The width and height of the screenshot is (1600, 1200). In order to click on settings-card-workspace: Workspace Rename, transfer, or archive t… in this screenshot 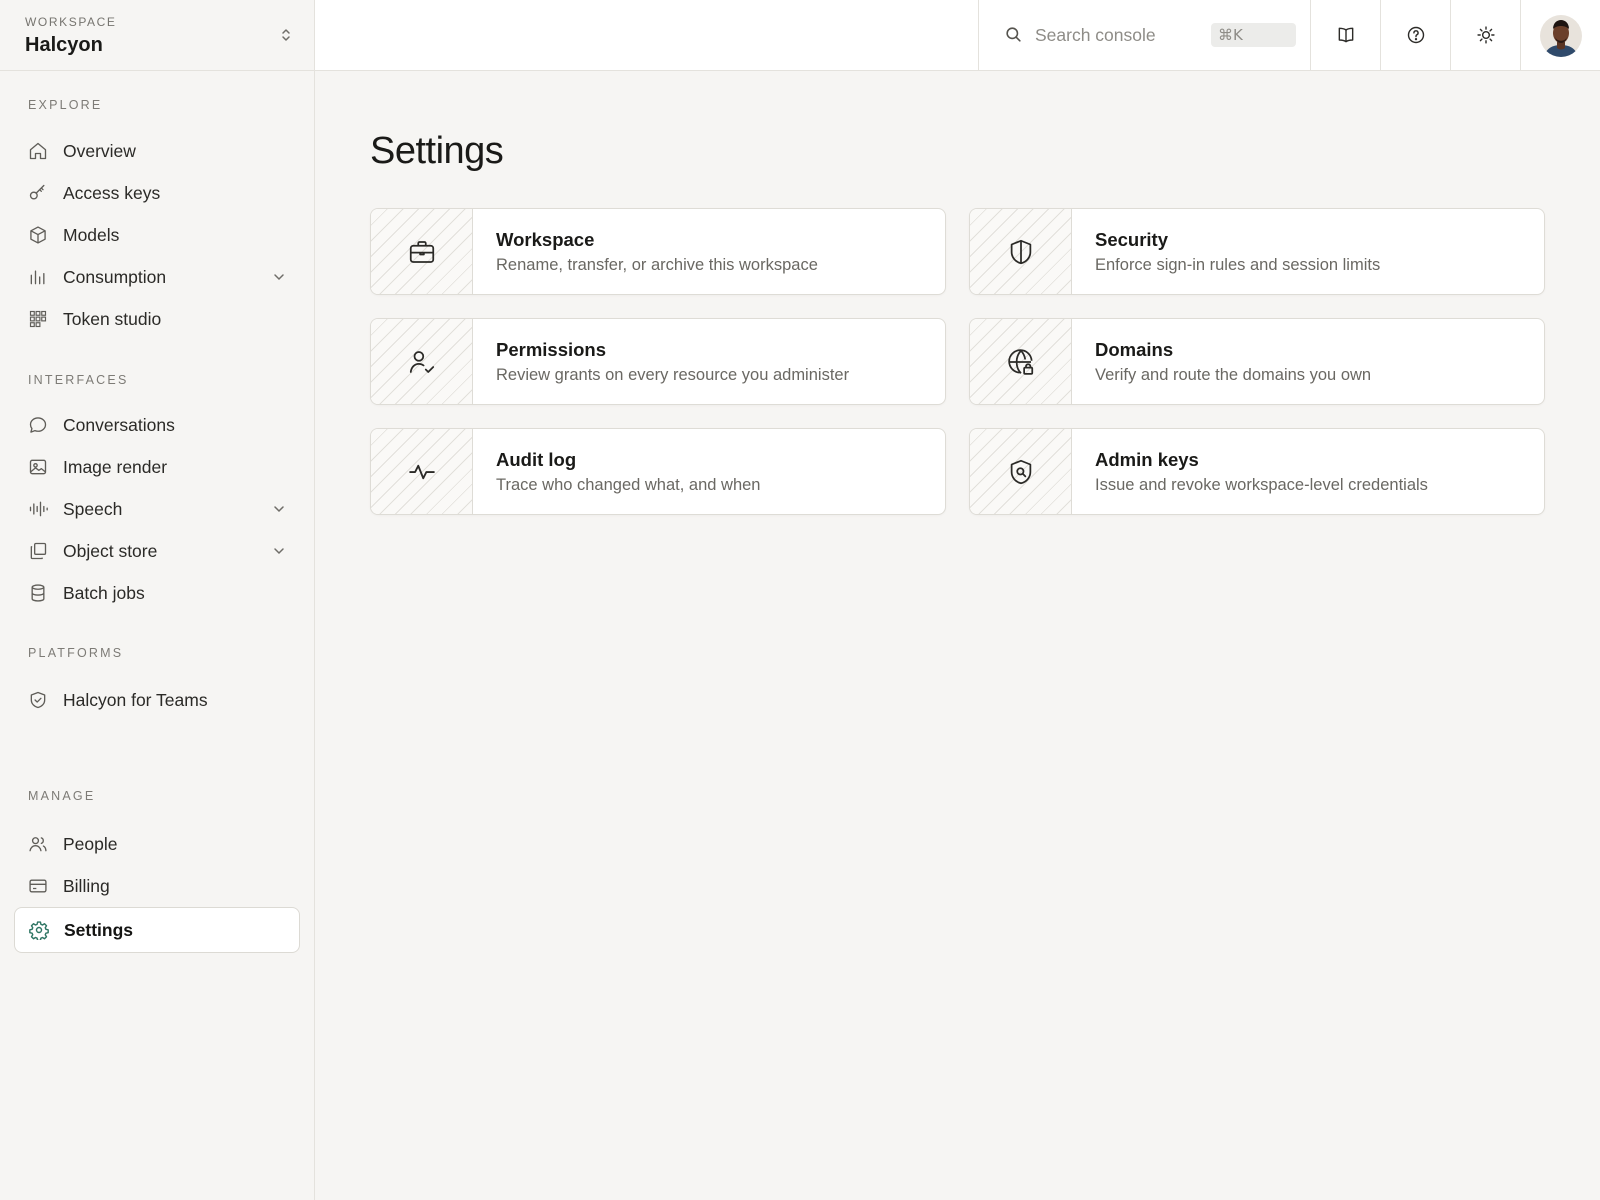, I will do `click(658, 251)`.